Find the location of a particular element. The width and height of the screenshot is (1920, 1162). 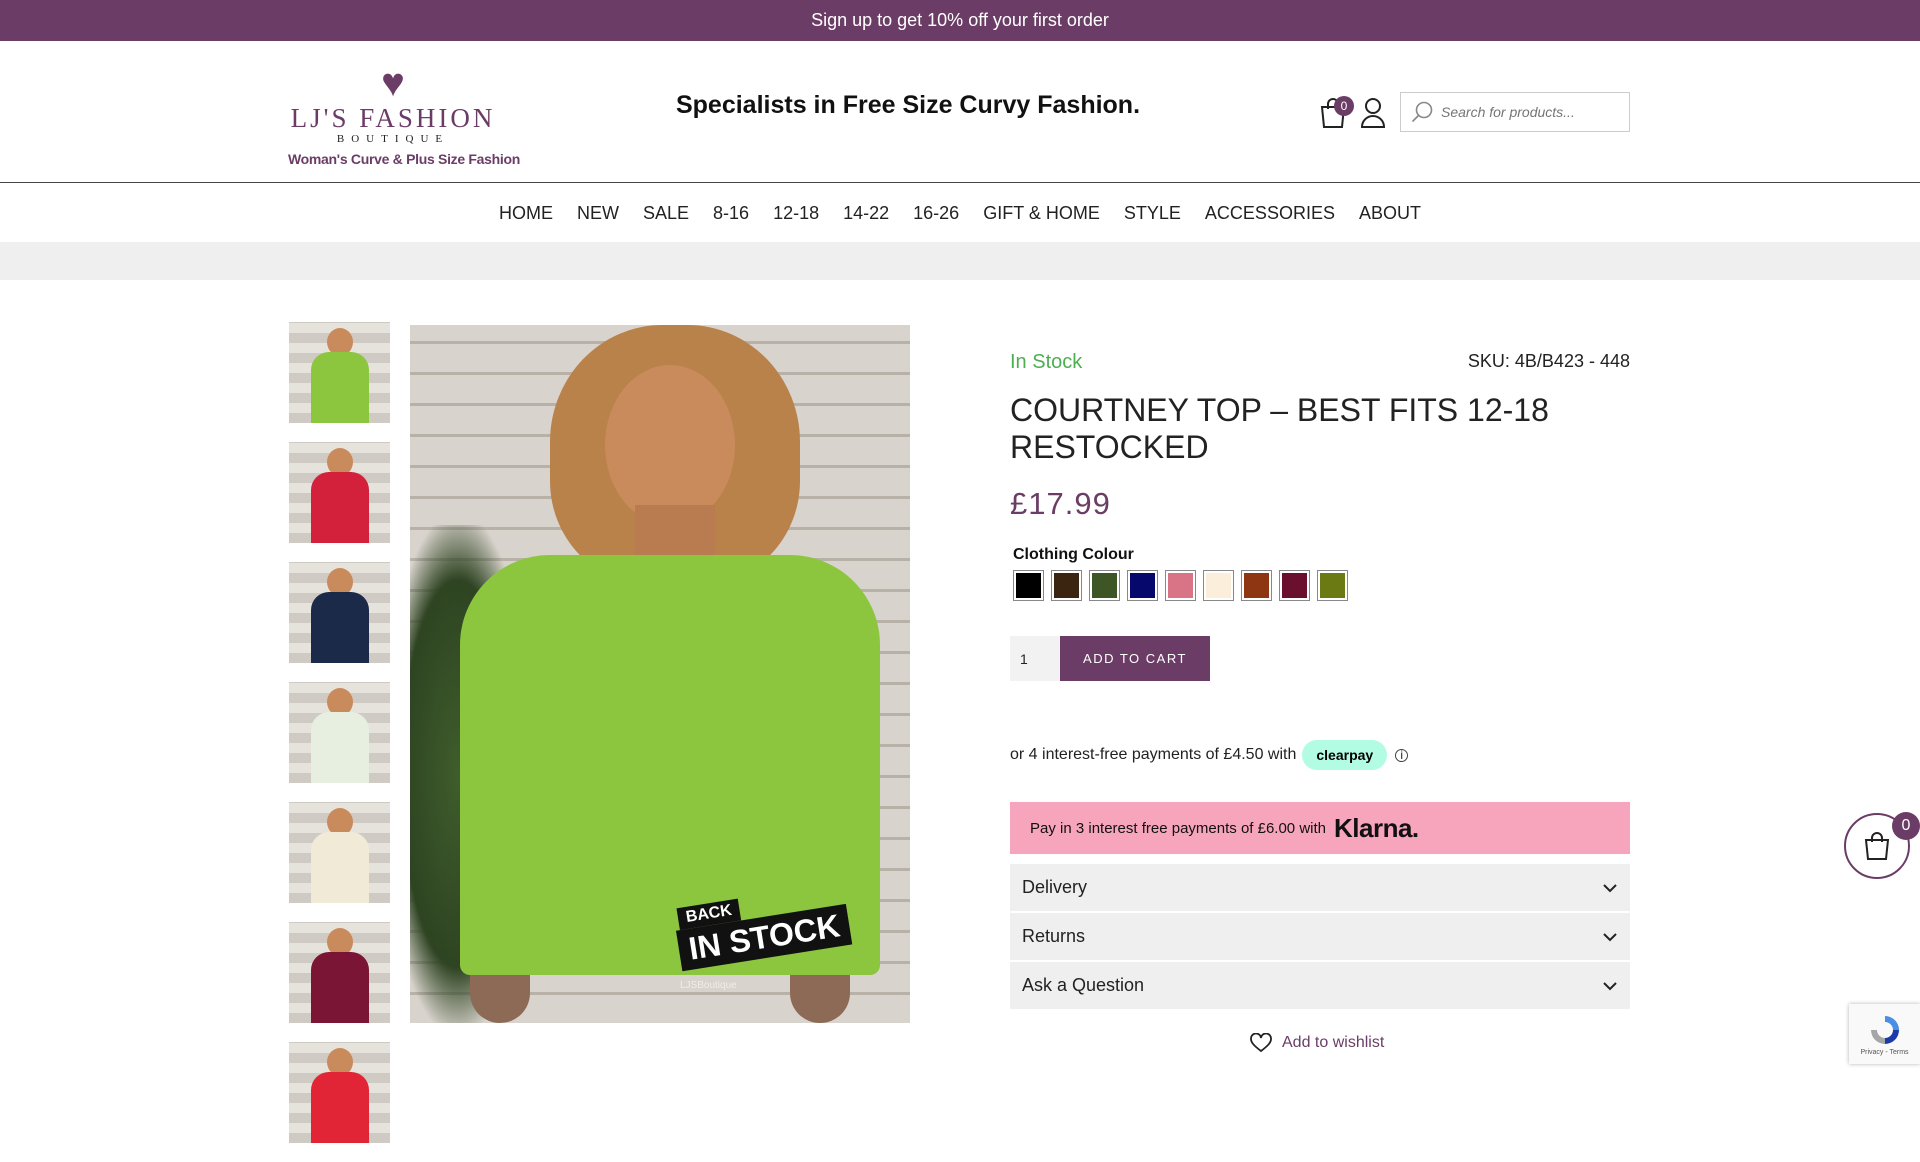

heart-icon is located at coordinates (1261, 1043).